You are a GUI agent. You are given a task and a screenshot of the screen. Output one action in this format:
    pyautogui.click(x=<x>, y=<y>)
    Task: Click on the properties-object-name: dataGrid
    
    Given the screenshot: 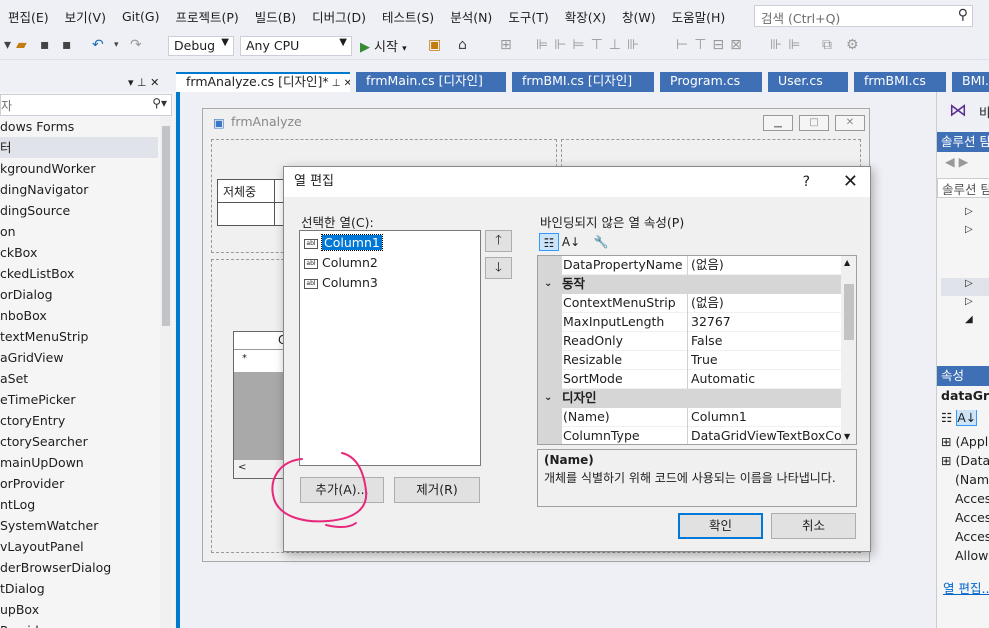 What is the action you would take?
    pyautogui.click(x=963, y=398)
    